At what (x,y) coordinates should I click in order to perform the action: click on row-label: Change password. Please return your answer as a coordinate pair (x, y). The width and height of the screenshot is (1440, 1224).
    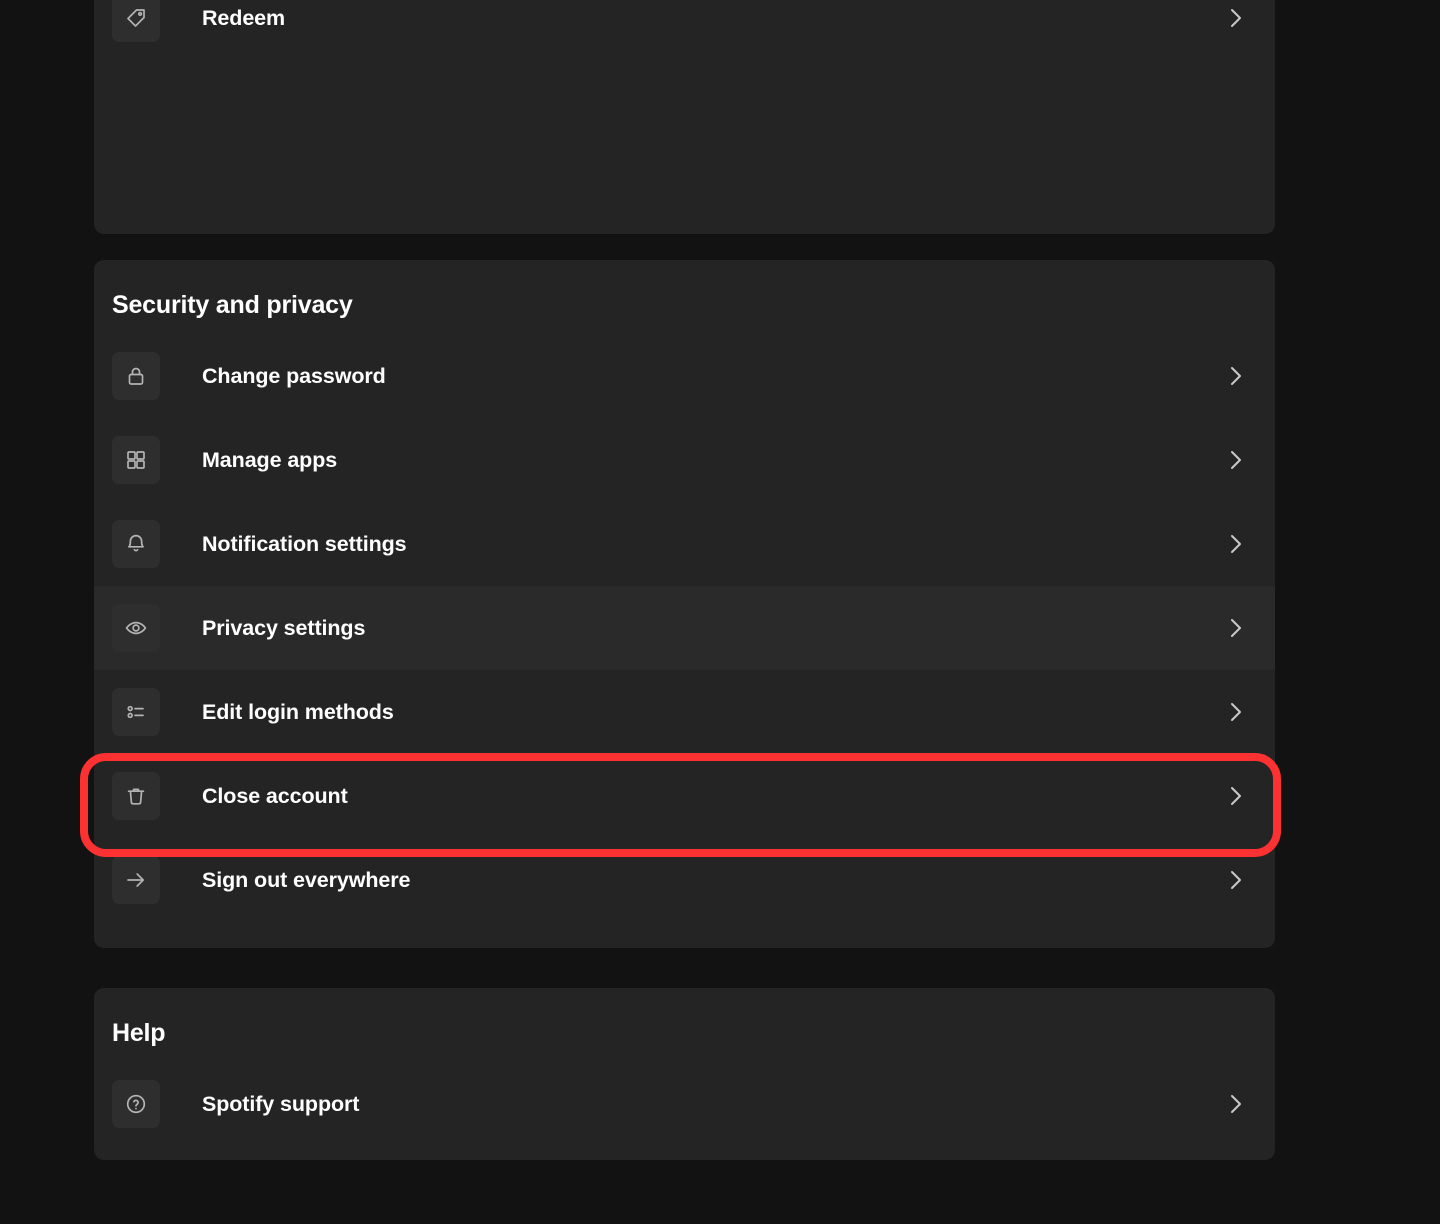
    Looking at the image, I should click on (294, 375).